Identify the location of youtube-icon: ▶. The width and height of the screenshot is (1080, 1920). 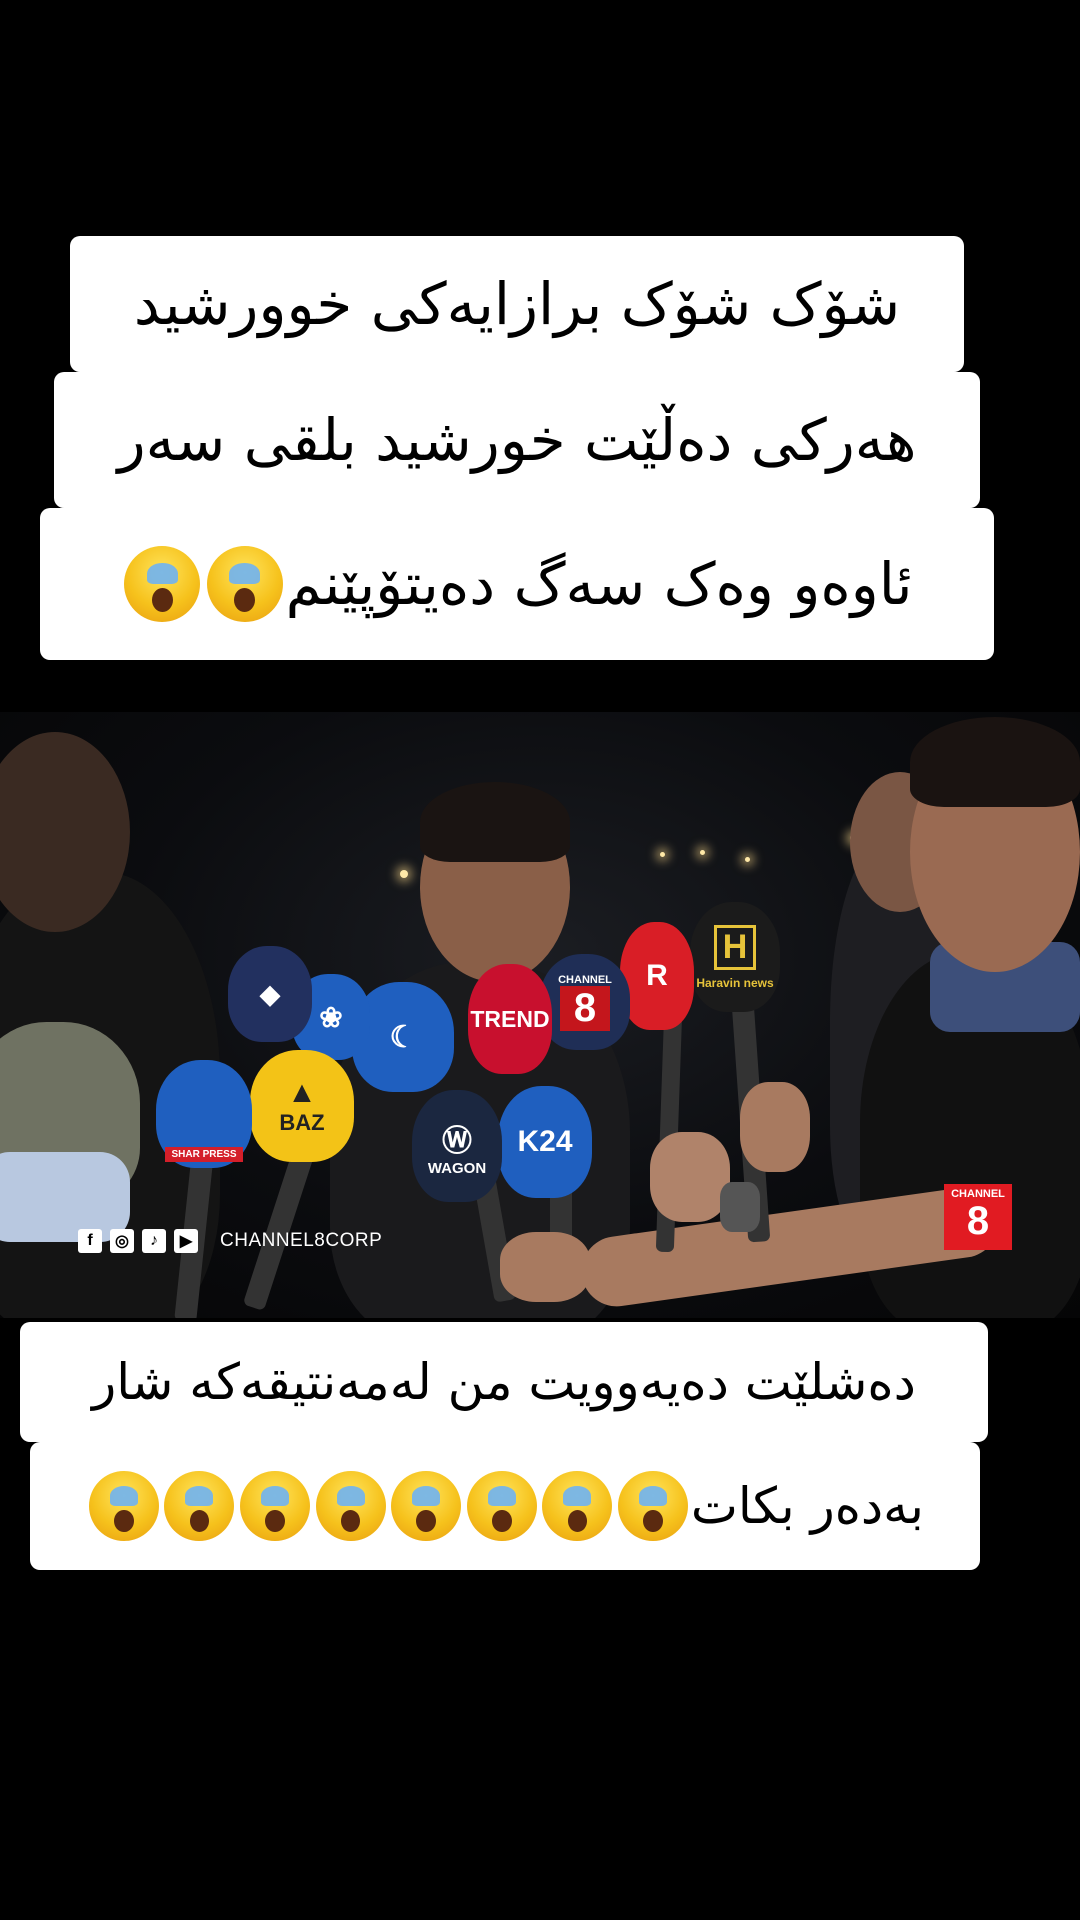
(186, 1241).